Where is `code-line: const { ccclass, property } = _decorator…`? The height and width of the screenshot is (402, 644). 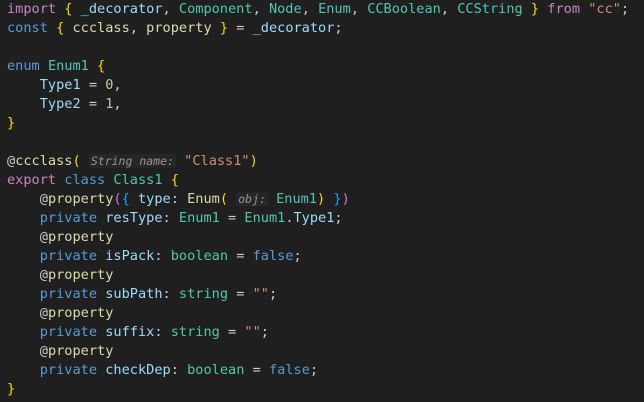
code-line: const { ccclass, property } = _decorator… is located at coordinates (175, 28).